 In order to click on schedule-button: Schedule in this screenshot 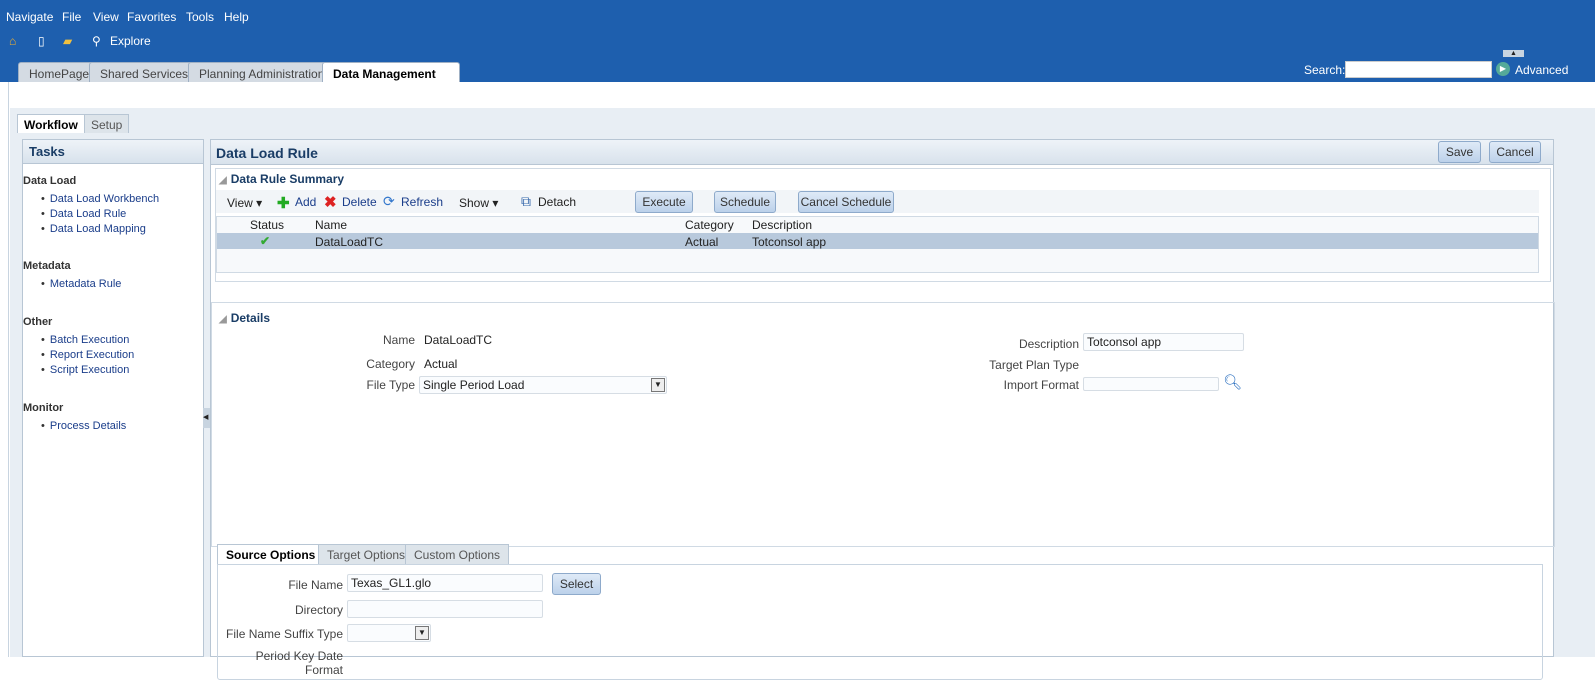, I will do `click(745, 202)`.